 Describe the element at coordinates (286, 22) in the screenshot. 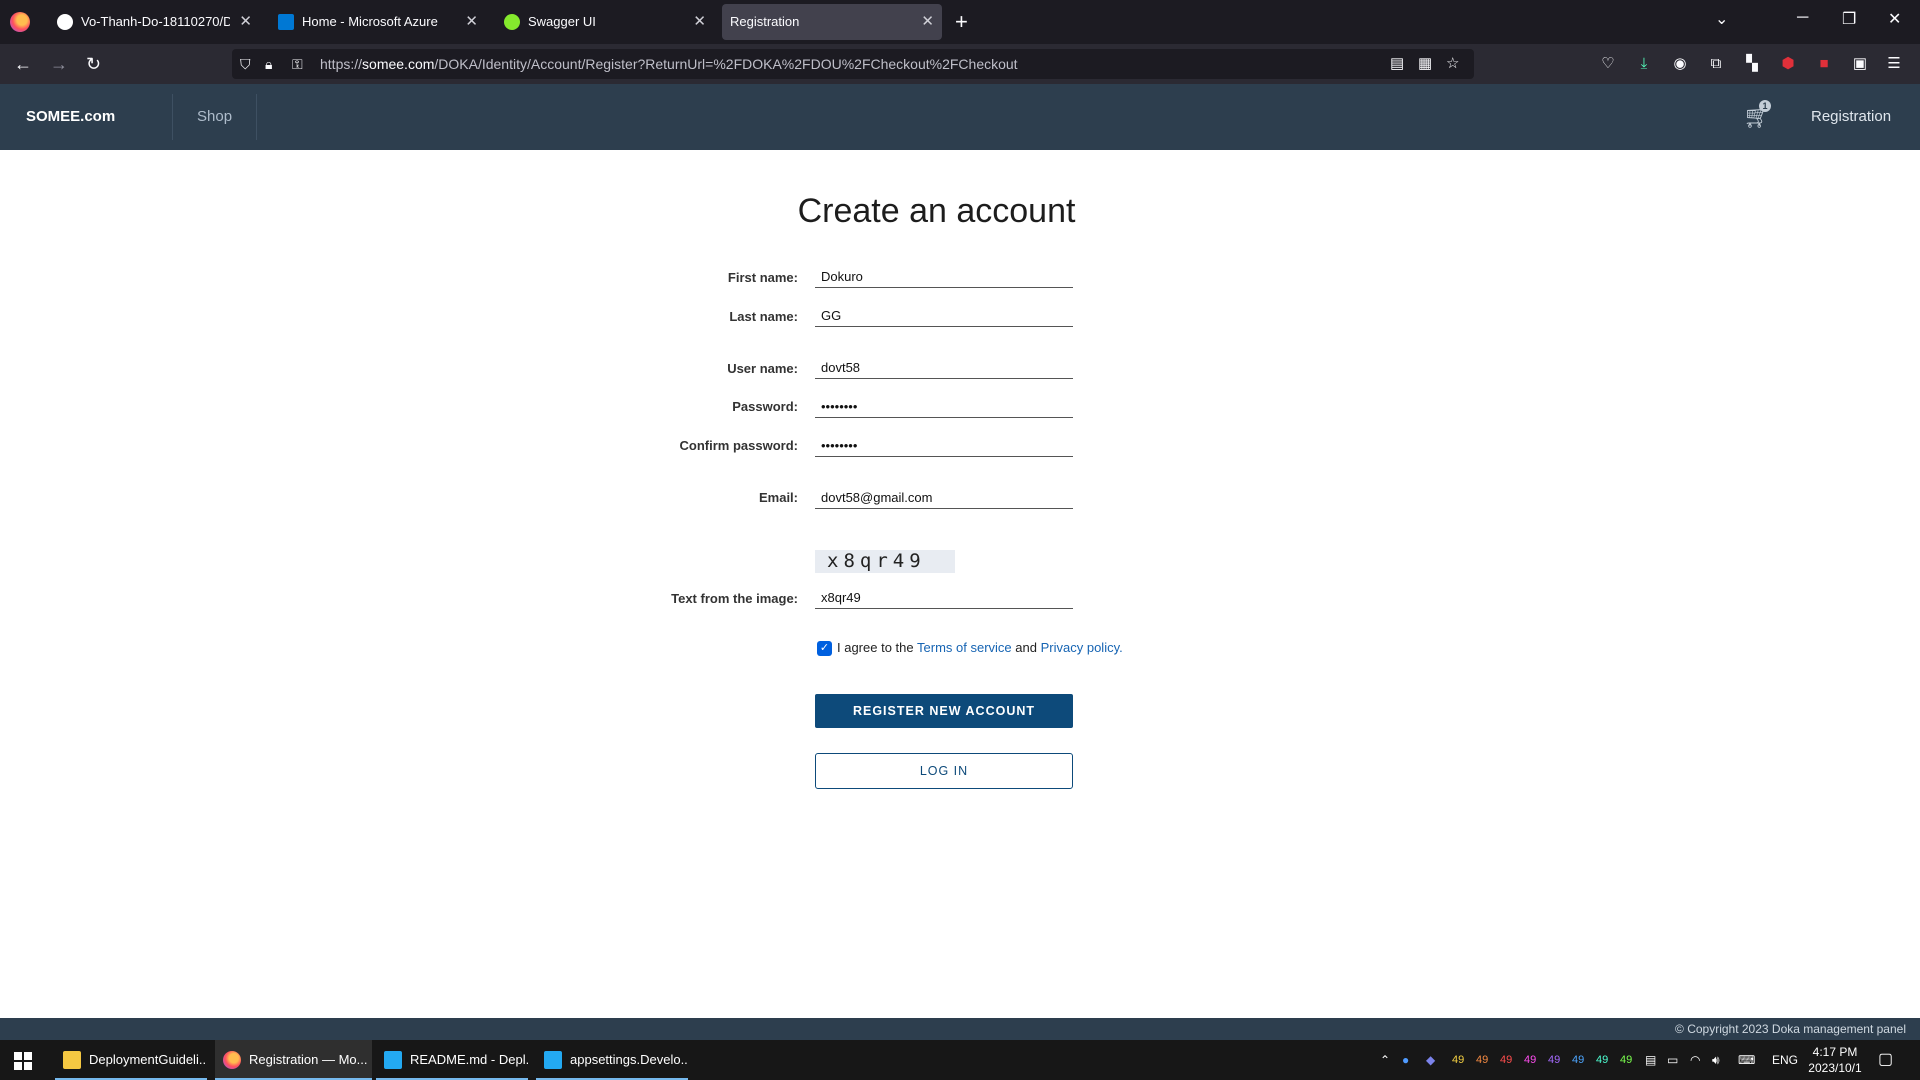

I see `azure-icon` at that location.